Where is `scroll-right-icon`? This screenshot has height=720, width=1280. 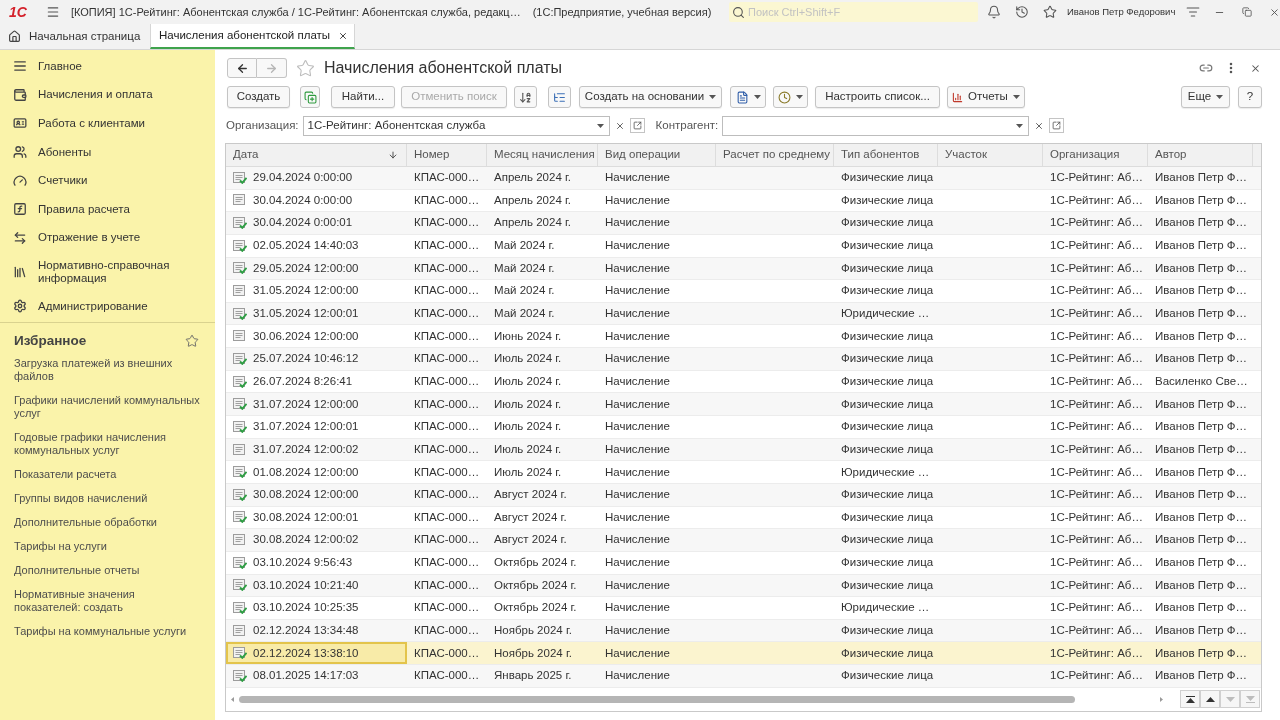
scroll-right-icon is located at coordinates (1161, 699).